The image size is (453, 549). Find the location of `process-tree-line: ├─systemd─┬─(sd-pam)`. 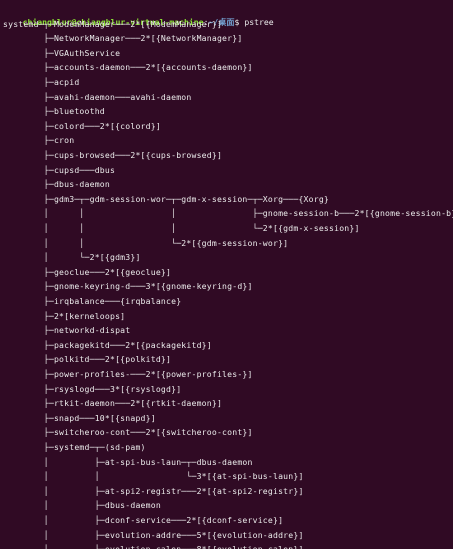

process-tree-line: ├─systemd─┬─(sd-pam) is located at coordinates (94, 446).